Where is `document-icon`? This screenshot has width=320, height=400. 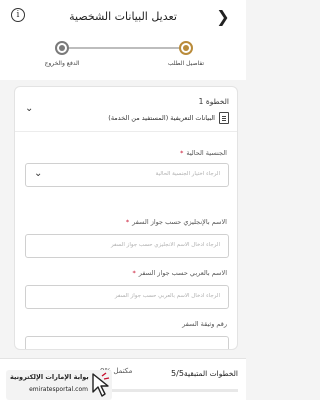
document-icon is located at coordinates (224, 118).